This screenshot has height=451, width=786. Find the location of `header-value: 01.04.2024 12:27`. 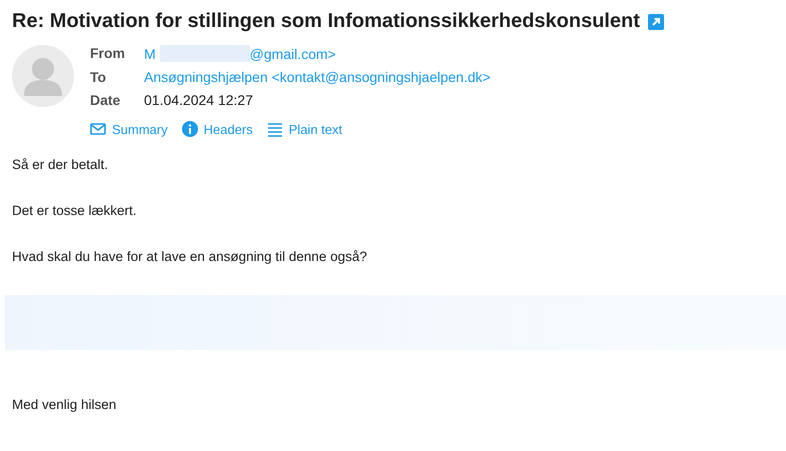

header-value: 01.04.2024 12:27 is located at coordinates (198, 100).